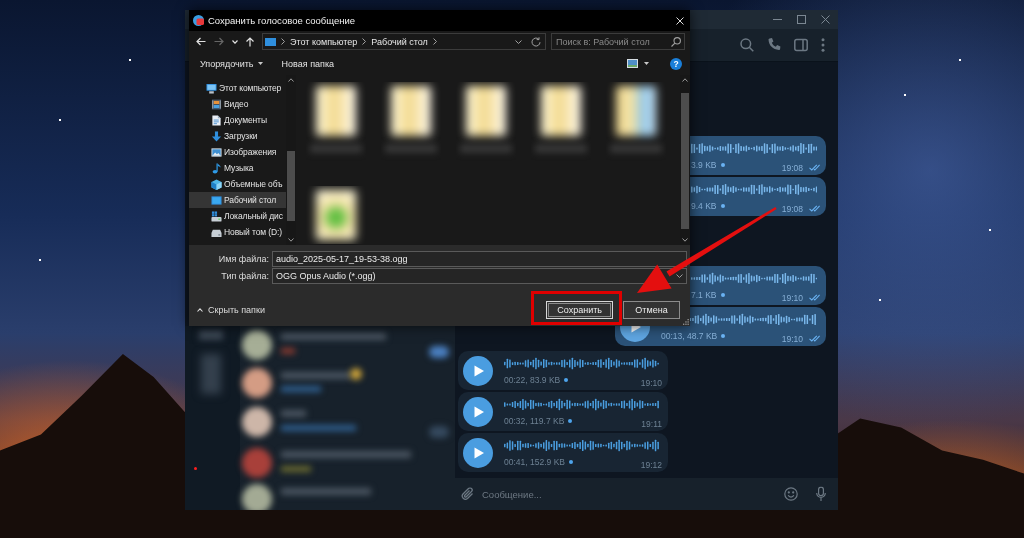  What do you see at coordinates (686, 322) in the screenshot?
I see `resize-grip-icon` at bounding box center [686, 322].